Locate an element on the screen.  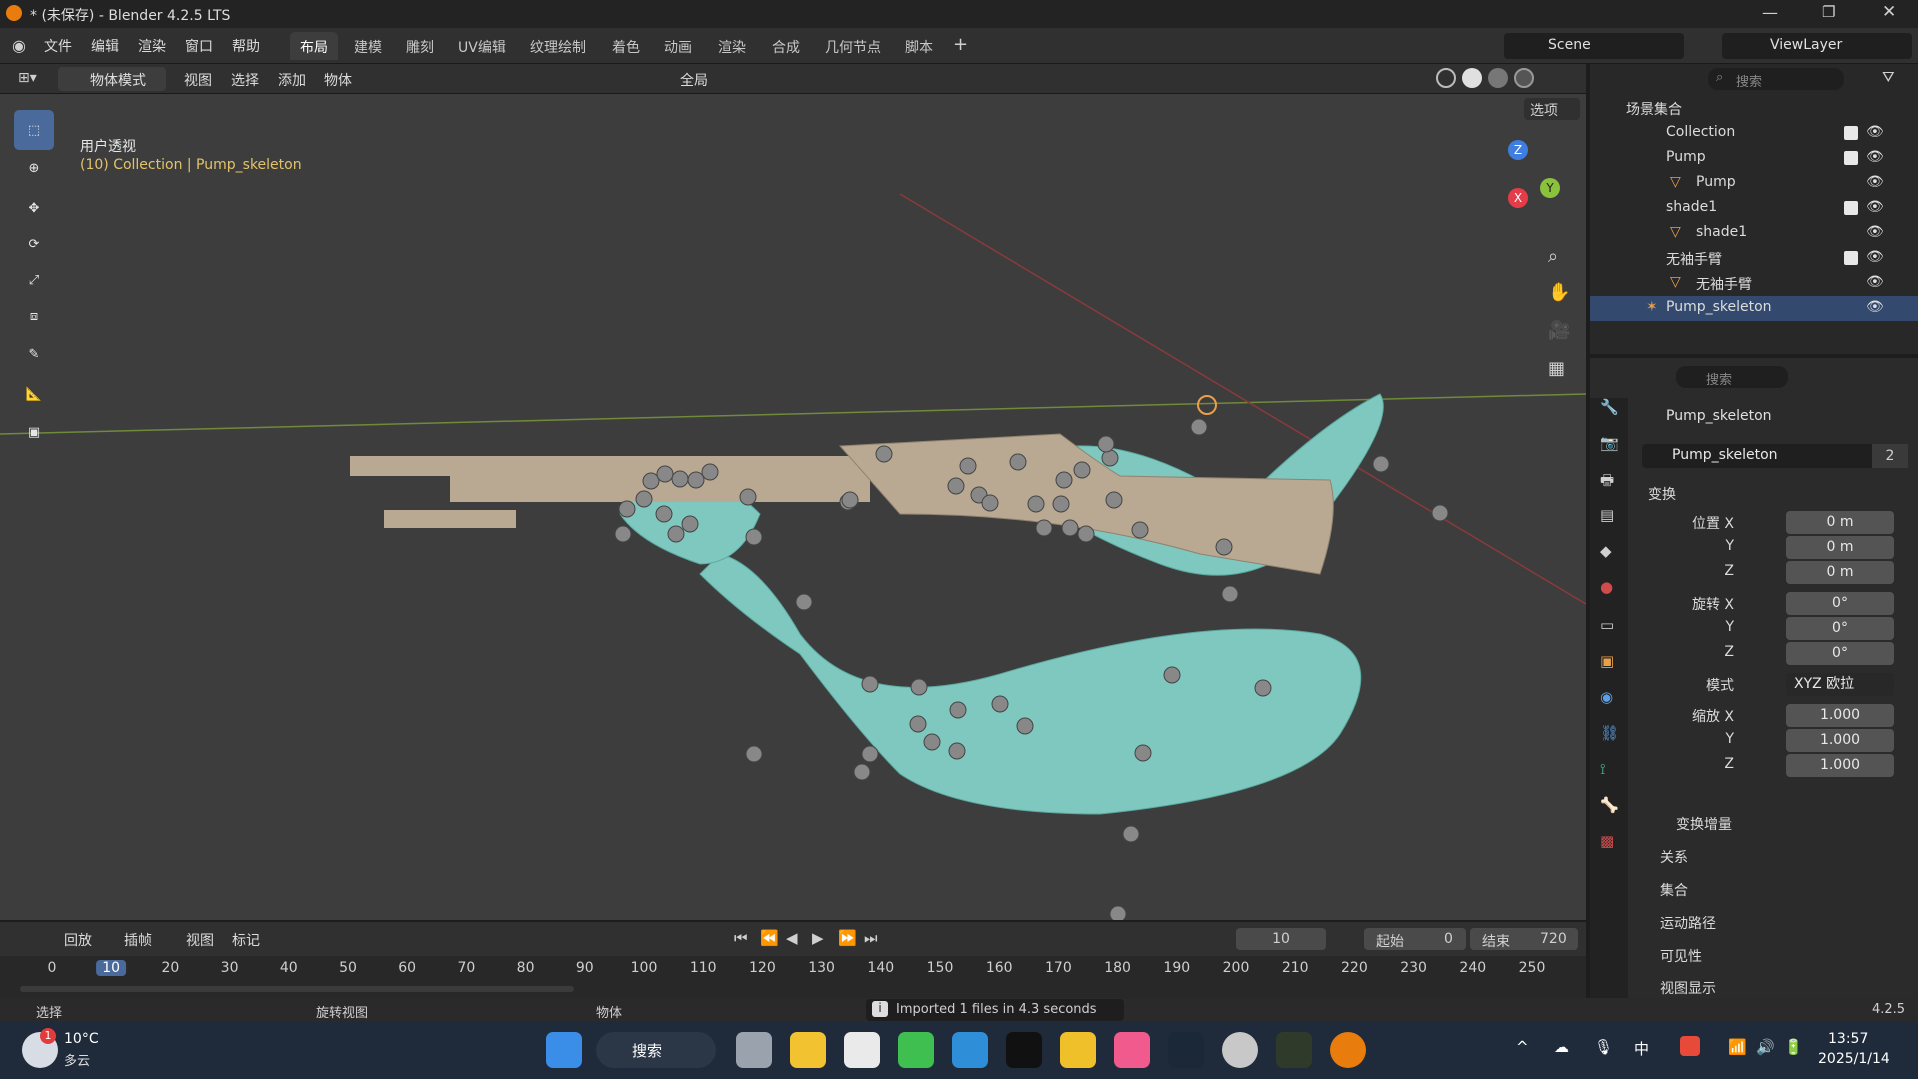
scene-selector: Scene is located at coordinates (1594, 46).